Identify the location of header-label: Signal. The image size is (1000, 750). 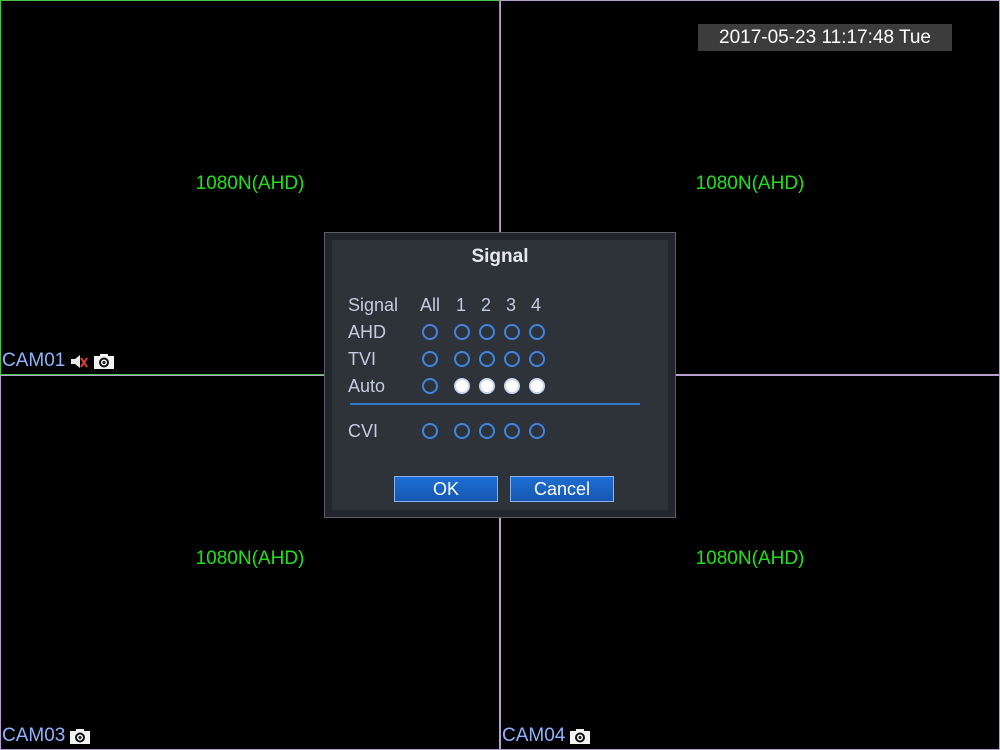
(373, 305).